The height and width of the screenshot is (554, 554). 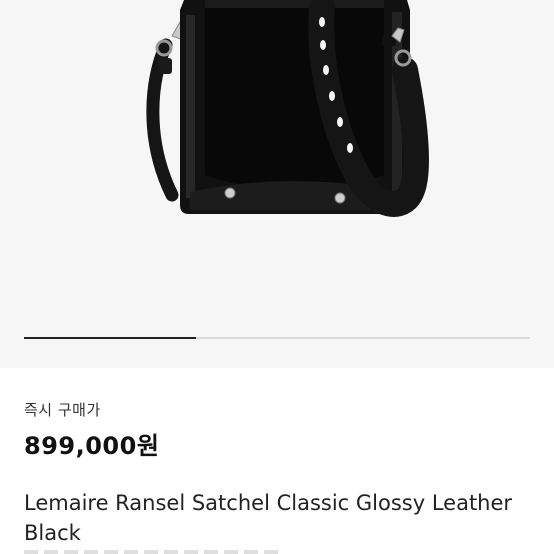 I want to click on price-value: 899,000원, so click(x=92, y=446).